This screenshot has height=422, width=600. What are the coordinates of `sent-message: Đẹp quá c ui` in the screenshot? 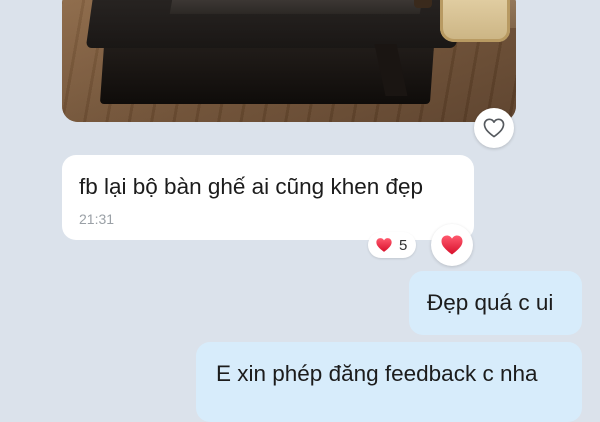 It's located at (495, 303).